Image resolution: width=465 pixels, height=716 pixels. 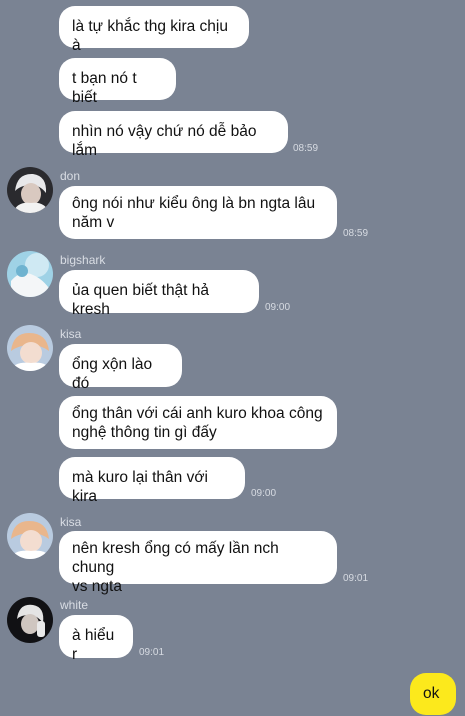 What do you see at coordinates (74, 605) in the screenshot?
I see `sender-name: white` at bounding box center [74, 605].